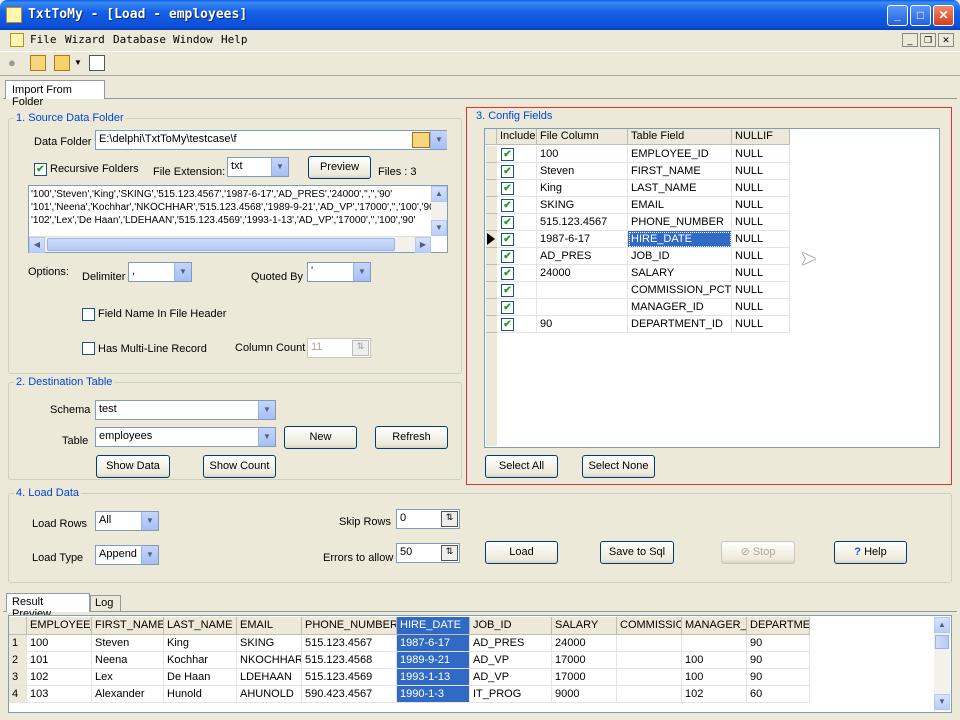 This screenshot has width=960, height=720. What do you see at coordinates (433, 660) in the screenshot?
I see `result-cell: 1989-9-21` at bounding box center [433, 660].